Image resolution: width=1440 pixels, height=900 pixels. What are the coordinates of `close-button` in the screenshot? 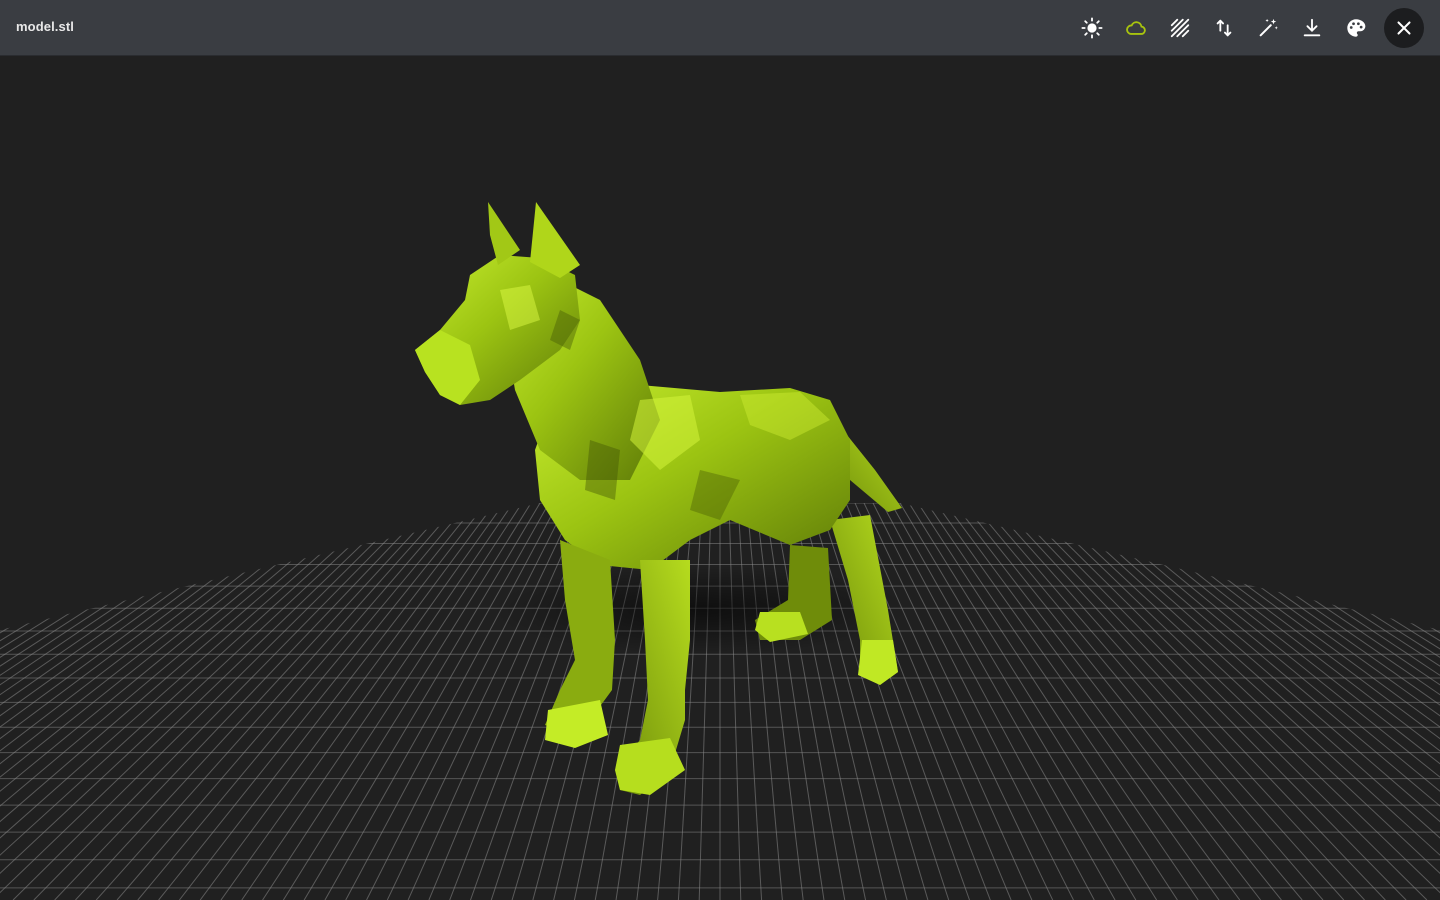 It's located at (1404, 28).